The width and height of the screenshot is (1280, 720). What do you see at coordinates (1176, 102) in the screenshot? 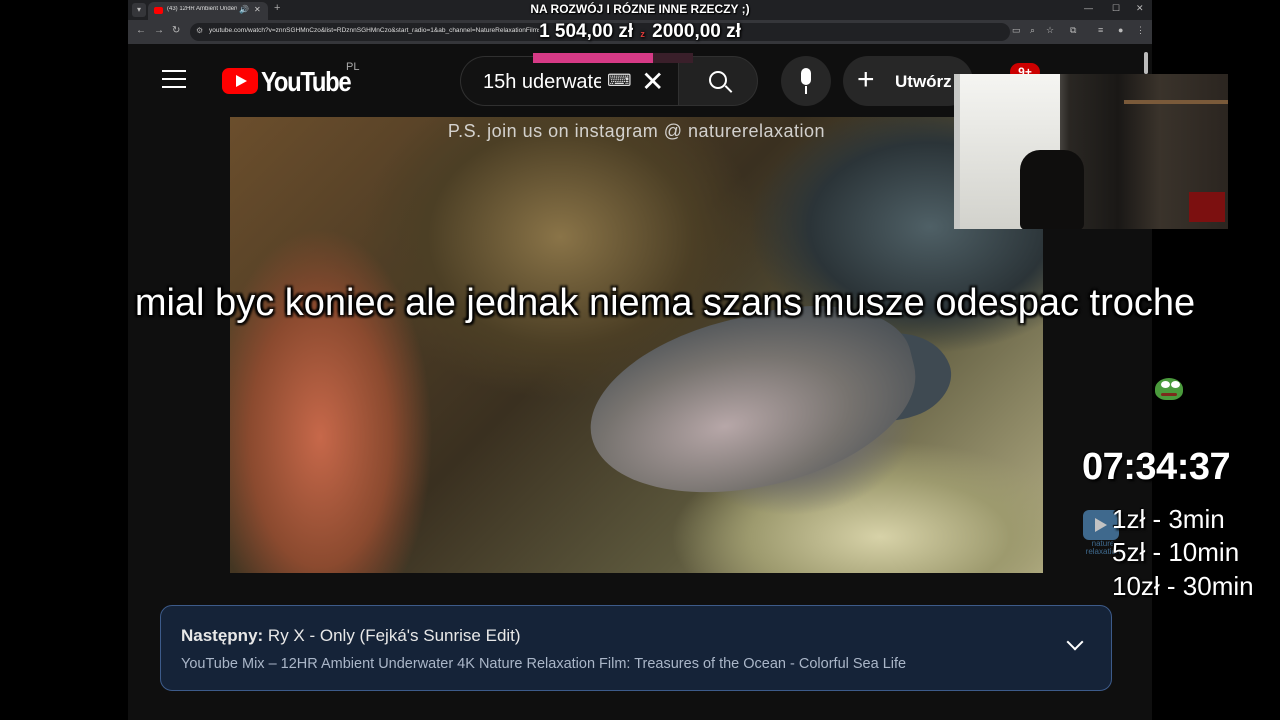
I see `webcam-shelf` at bounding box center [1176, 102].